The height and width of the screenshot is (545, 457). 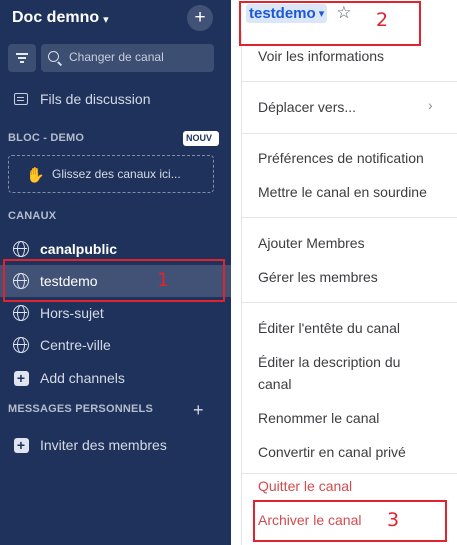 I want to click on menu-item-edit-description: Éditer la description du, so click(x=329, y=362).